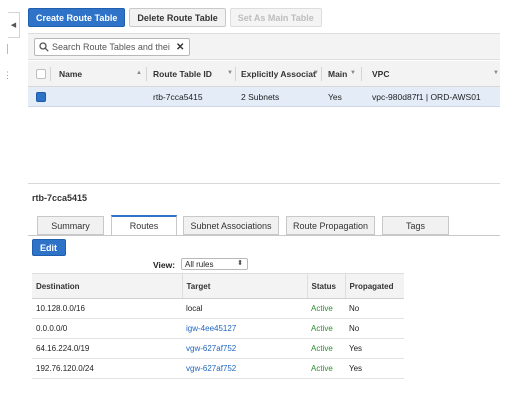 Image resolution: width=512 pixels, height=400 pixels. Describe the element at coordinates (144, 225) in the screenshot. I see `tab-routes: Routes` at that location.